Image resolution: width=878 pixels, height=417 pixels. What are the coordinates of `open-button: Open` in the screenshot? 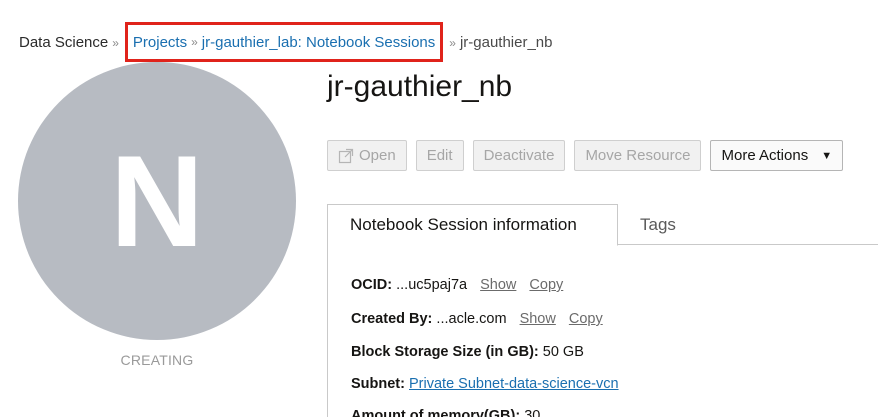 It's located at (367, 155).